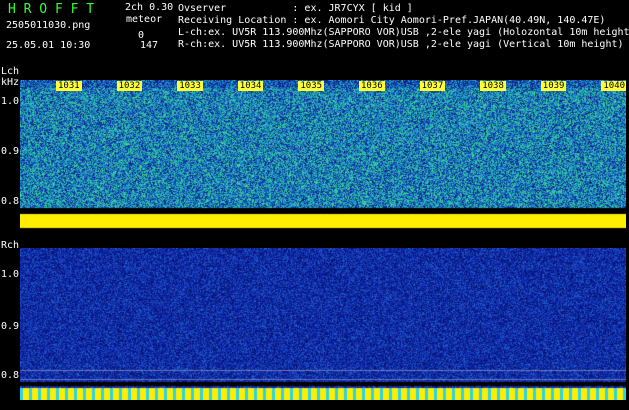 Image resolution: width=629 pixels, height=410 pixels. What do you see at coordinates (10, 151) in the screenshot?
I see `lch-ytick-2: 0.9` at bounding box center [10, 151].